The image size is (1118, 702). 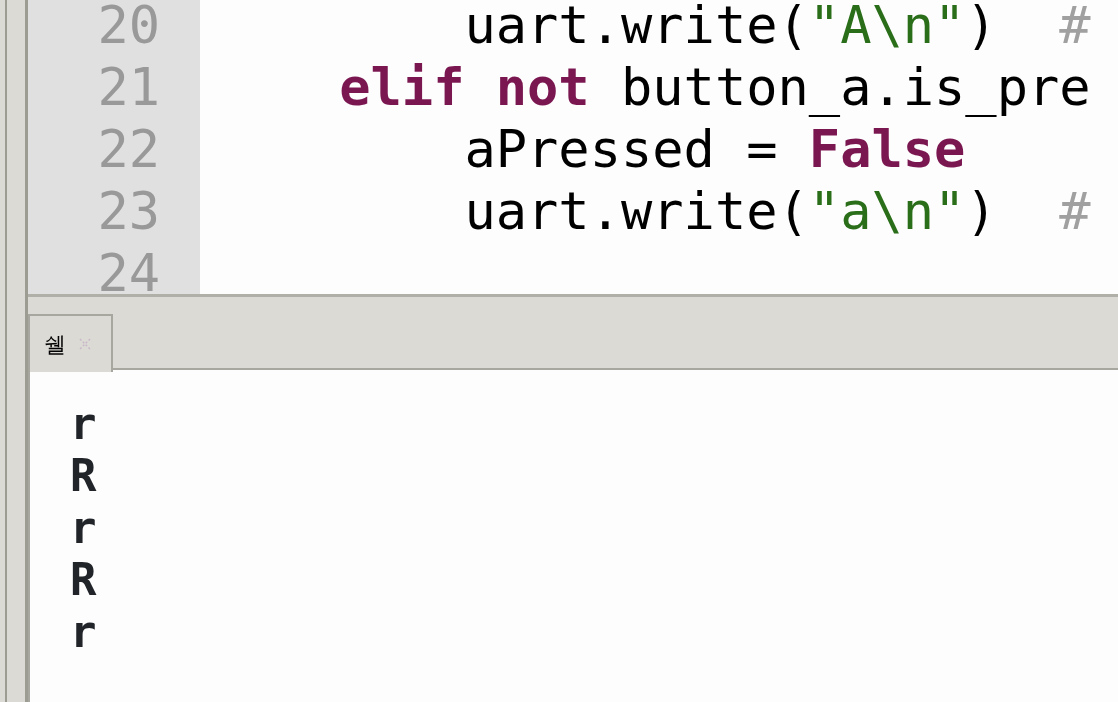 I want to click on line-number: 22, so click(x=128, y=149).